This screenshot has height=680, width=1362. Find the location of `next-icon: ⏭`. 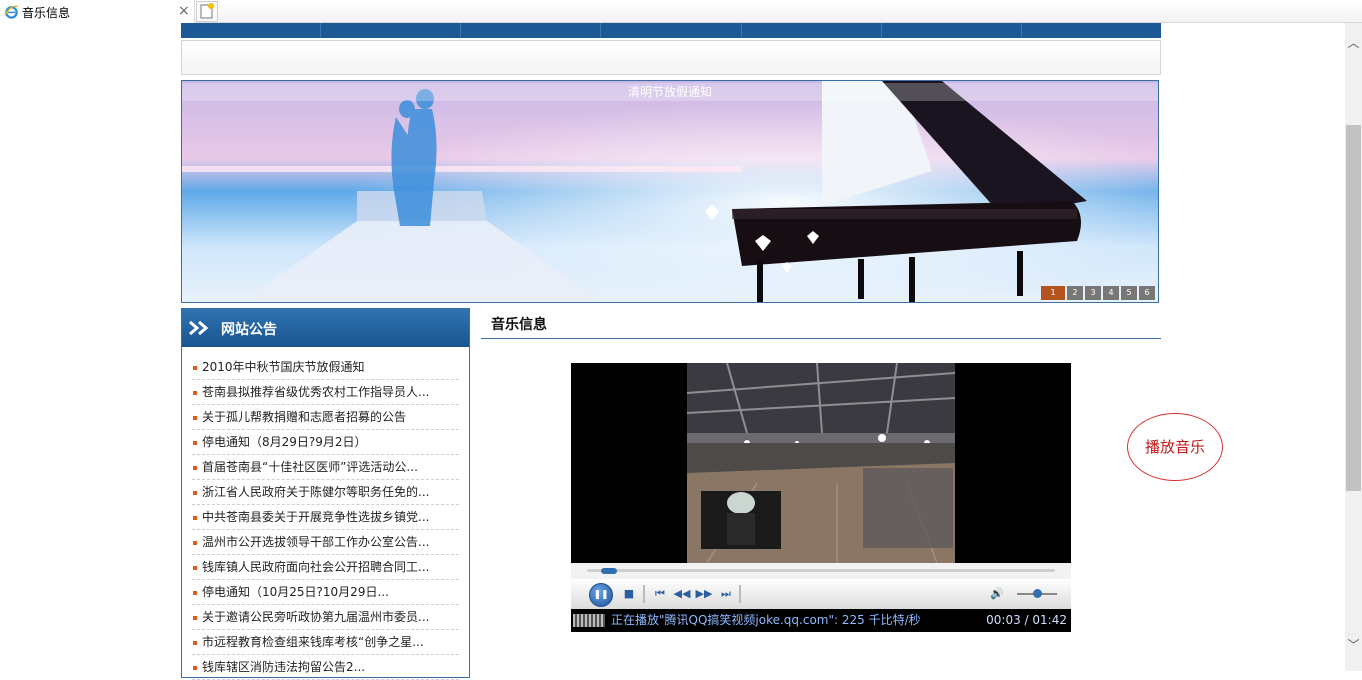

next-icon: ⏭ is located at coordinates (726, 594).